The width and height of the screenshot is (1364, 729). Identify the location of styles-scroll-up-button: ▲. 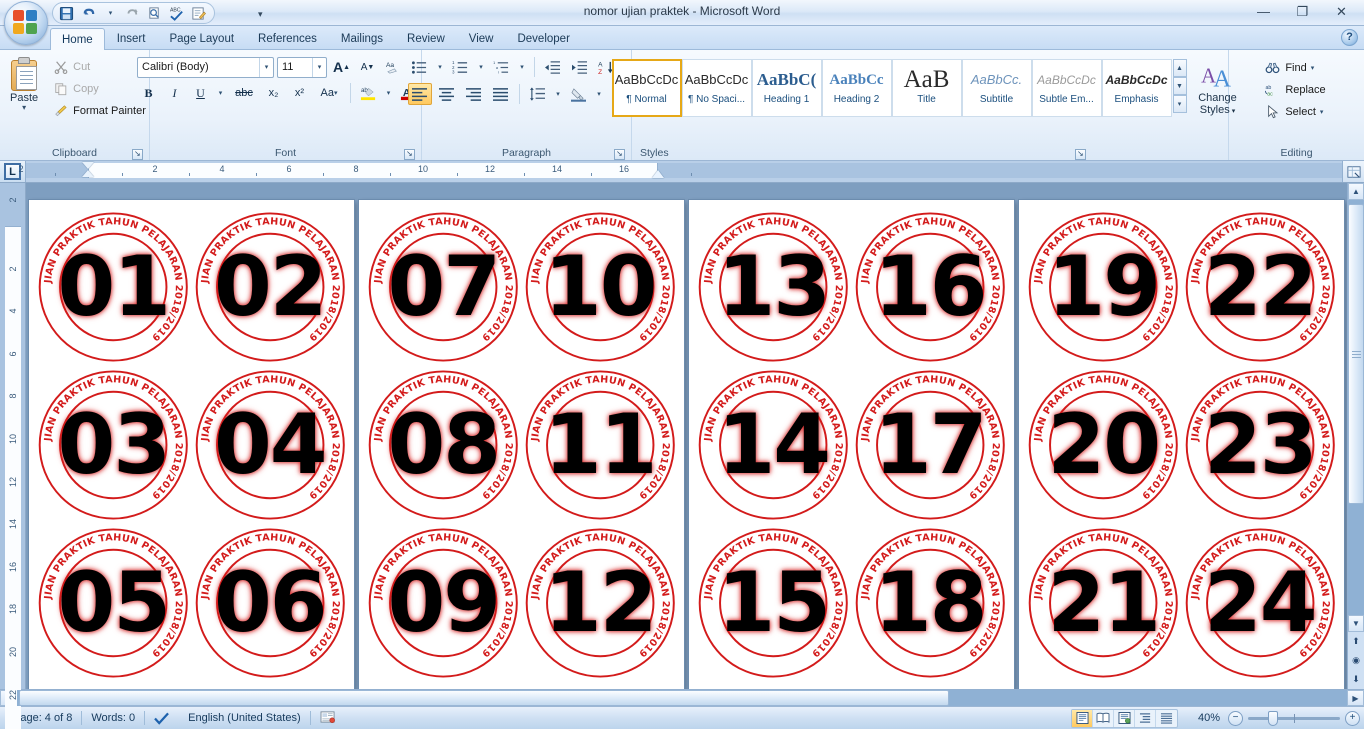
(1179, 68).